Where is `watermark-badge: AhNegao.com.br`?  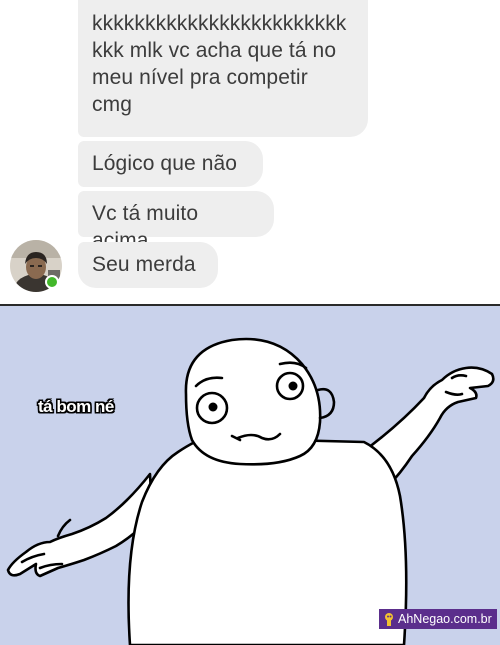 watermark-badge: AhNegao.com.br is located at coordinates (438, 619).